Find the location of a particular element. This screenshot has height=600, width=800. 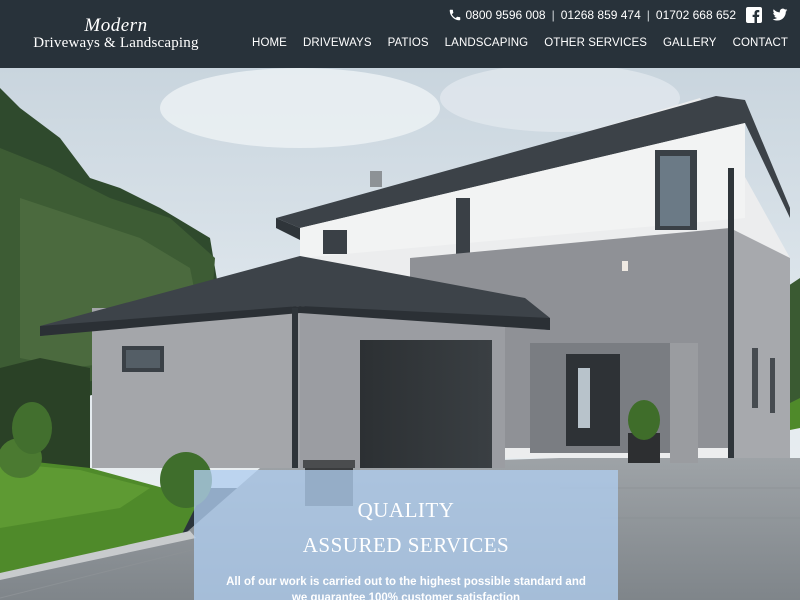

facebook-icon is located at coordinates (754, 15).